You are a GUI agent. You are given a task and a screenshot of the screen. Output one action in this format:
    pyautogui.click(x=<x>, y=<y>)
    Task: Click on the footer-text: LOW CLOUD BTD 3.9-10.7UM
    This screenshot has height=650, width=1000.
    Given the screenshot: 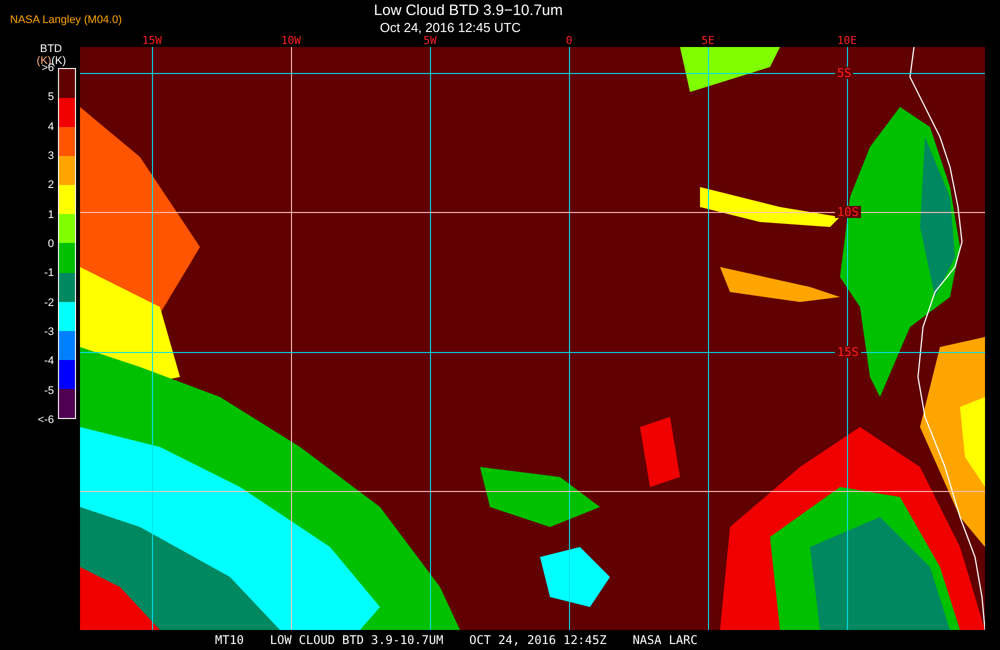 What is the action you would take?
    pyautogui.click(x=357, y=640)
    